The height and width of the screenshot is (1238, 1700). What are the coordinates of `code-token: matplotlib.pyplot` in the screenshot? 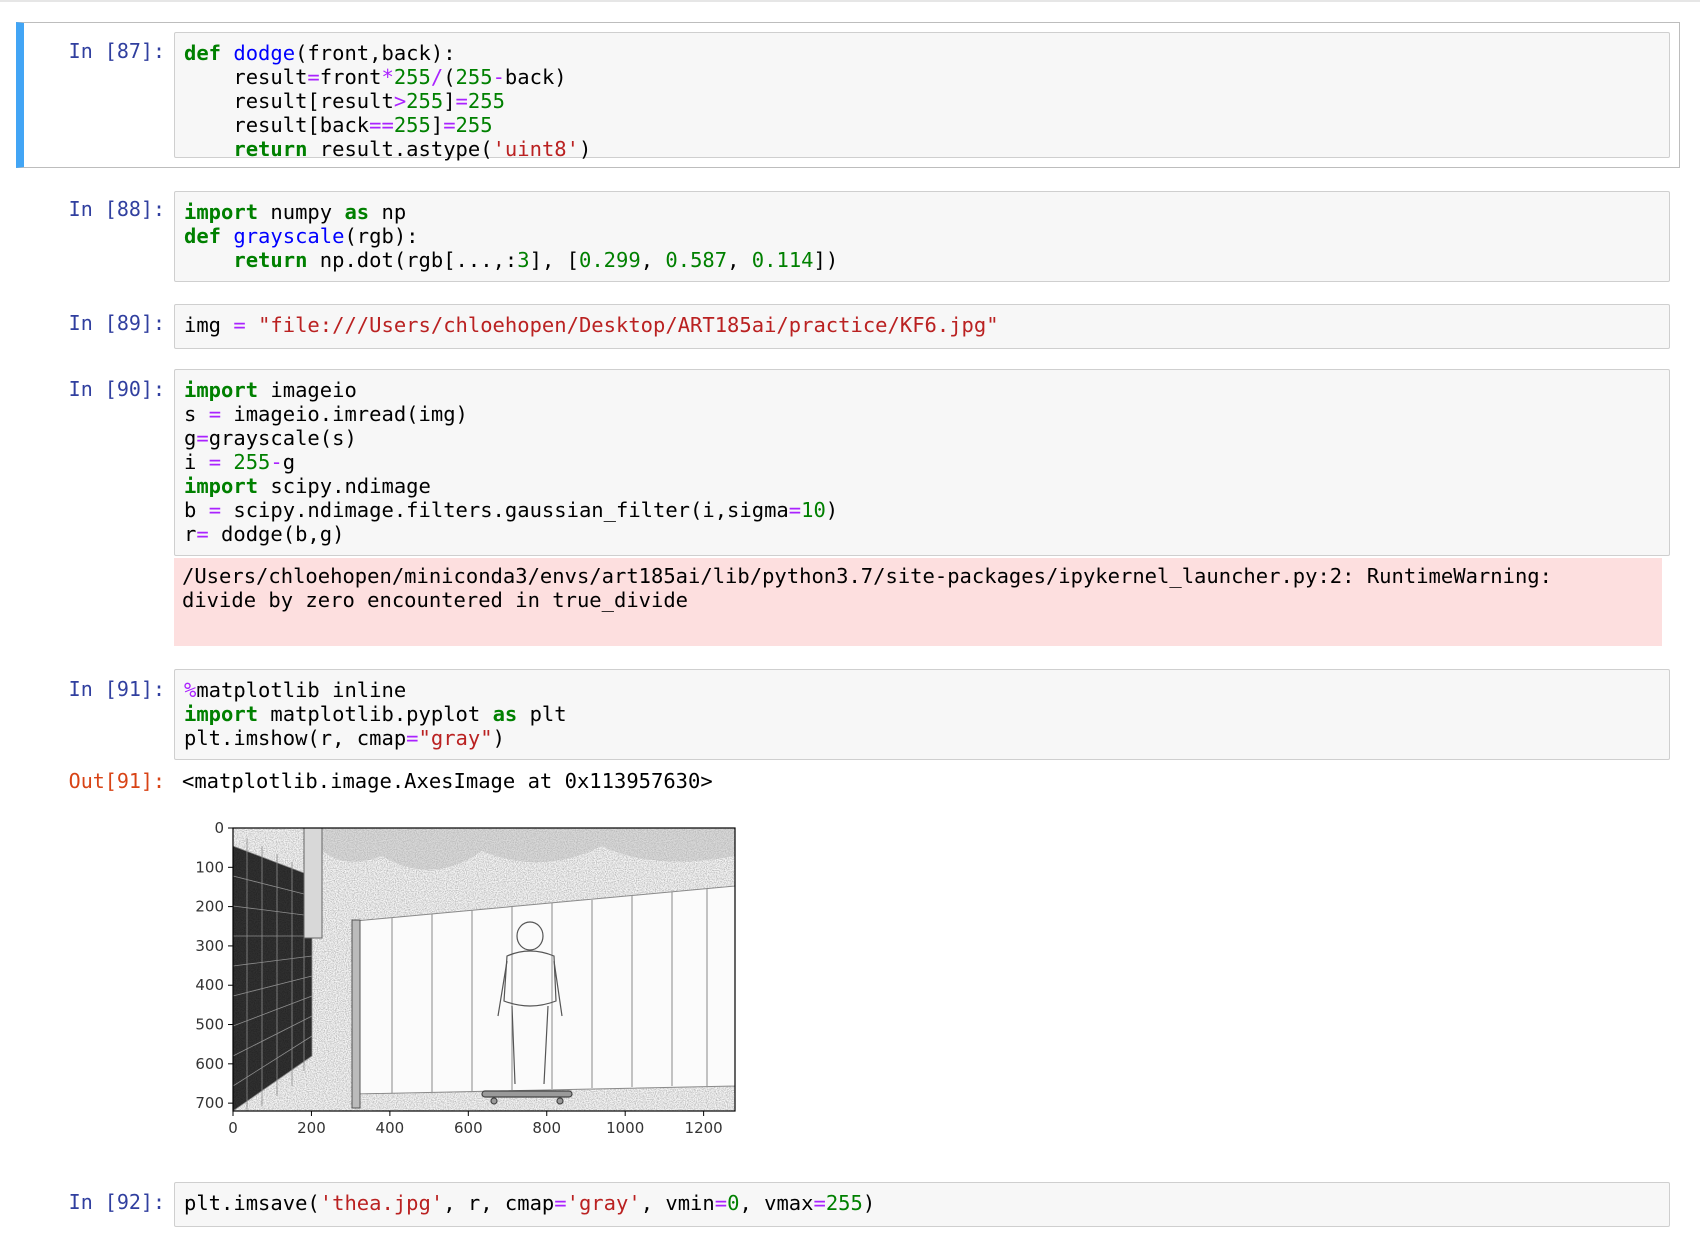 It's located at (375, 714).